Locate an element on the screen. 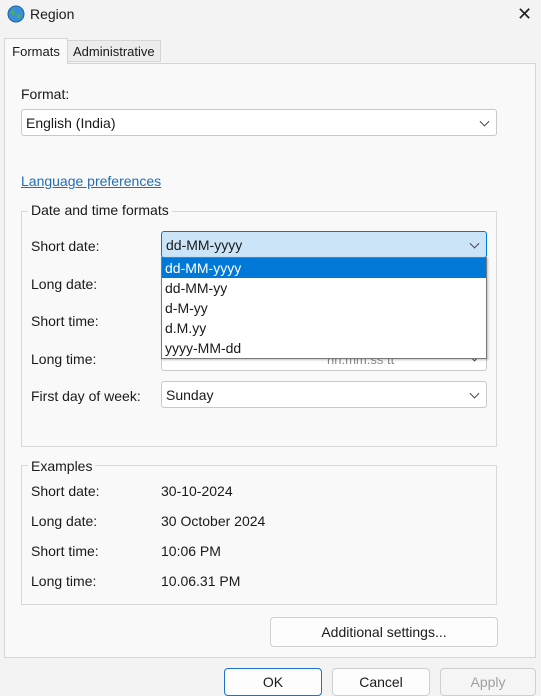 The image size is (541, 696). example-short-date-value: 30-10-2024 is located at coordinates (197, 491).